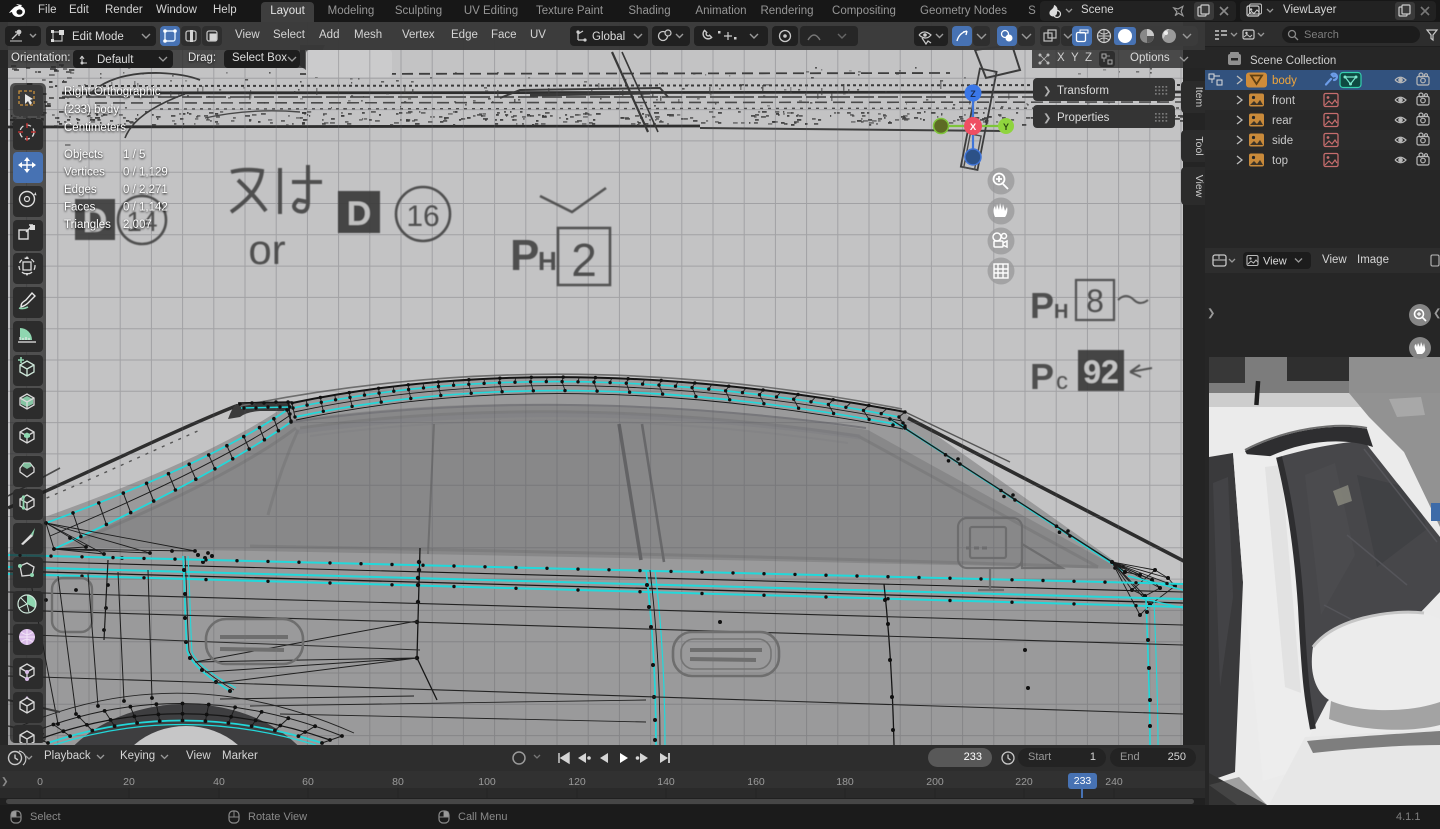 The image size is (1440, 829). What do you see at coordinates (95, 128) in the screenshot?
I see `svg-text: Centimeters` at bounding box center [95, 128].